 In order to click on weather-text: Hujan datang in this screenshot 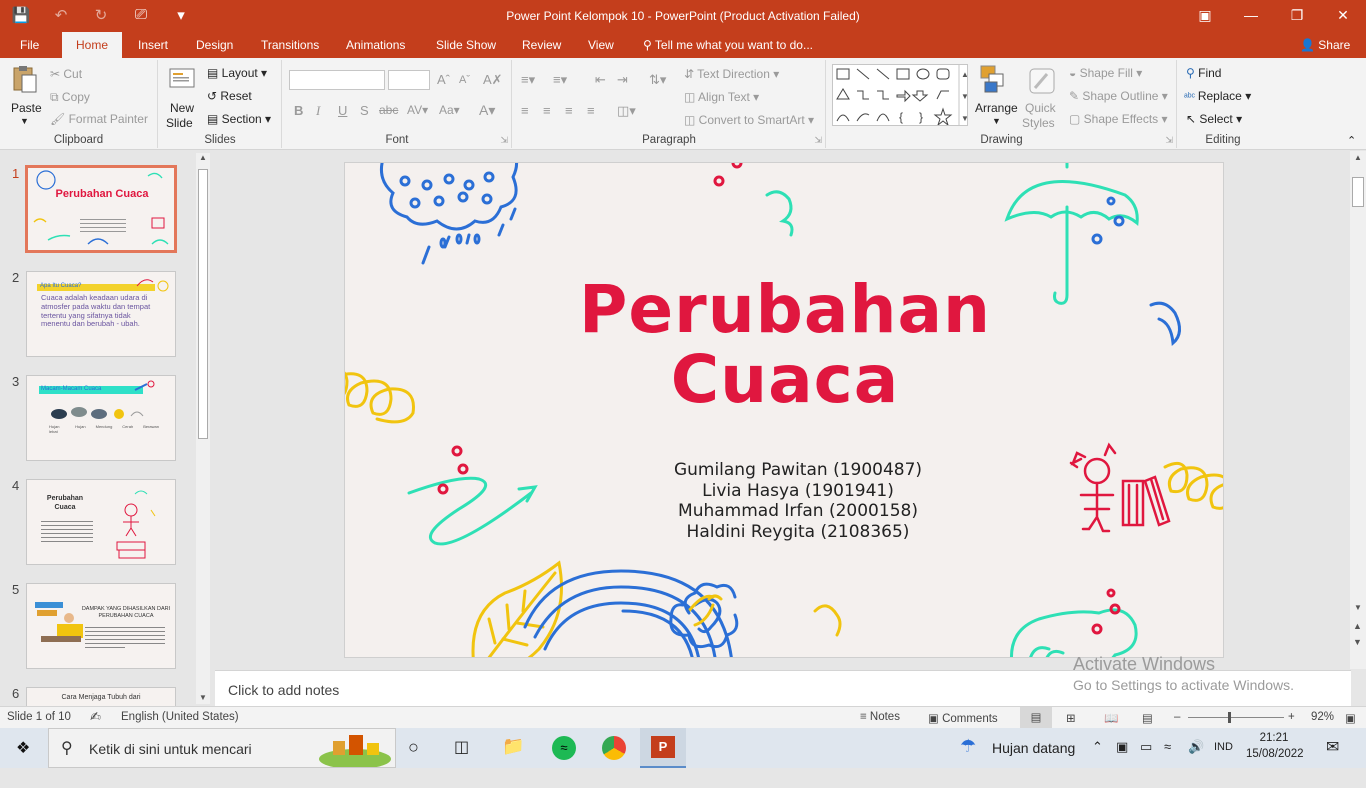, I will do `click(1033, 760)`.